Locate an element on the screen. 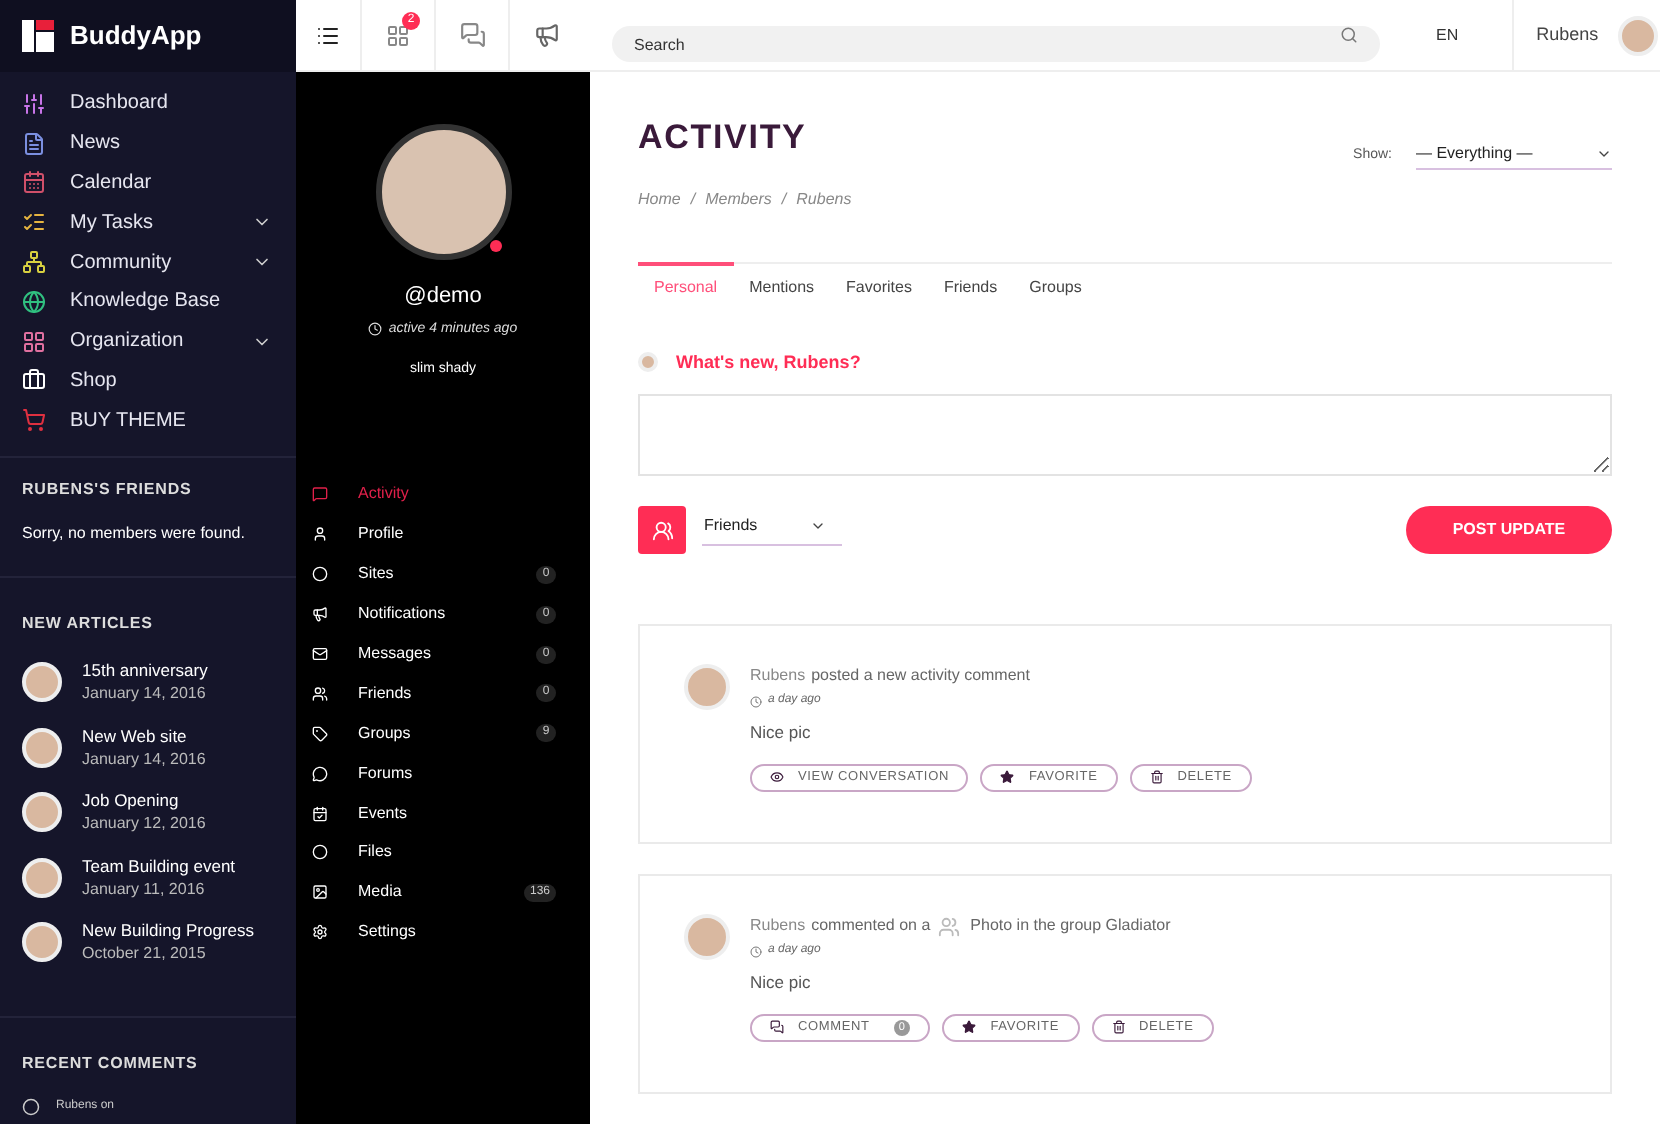  article-date: January 12, 2016 is located at coordinates (144, 823).